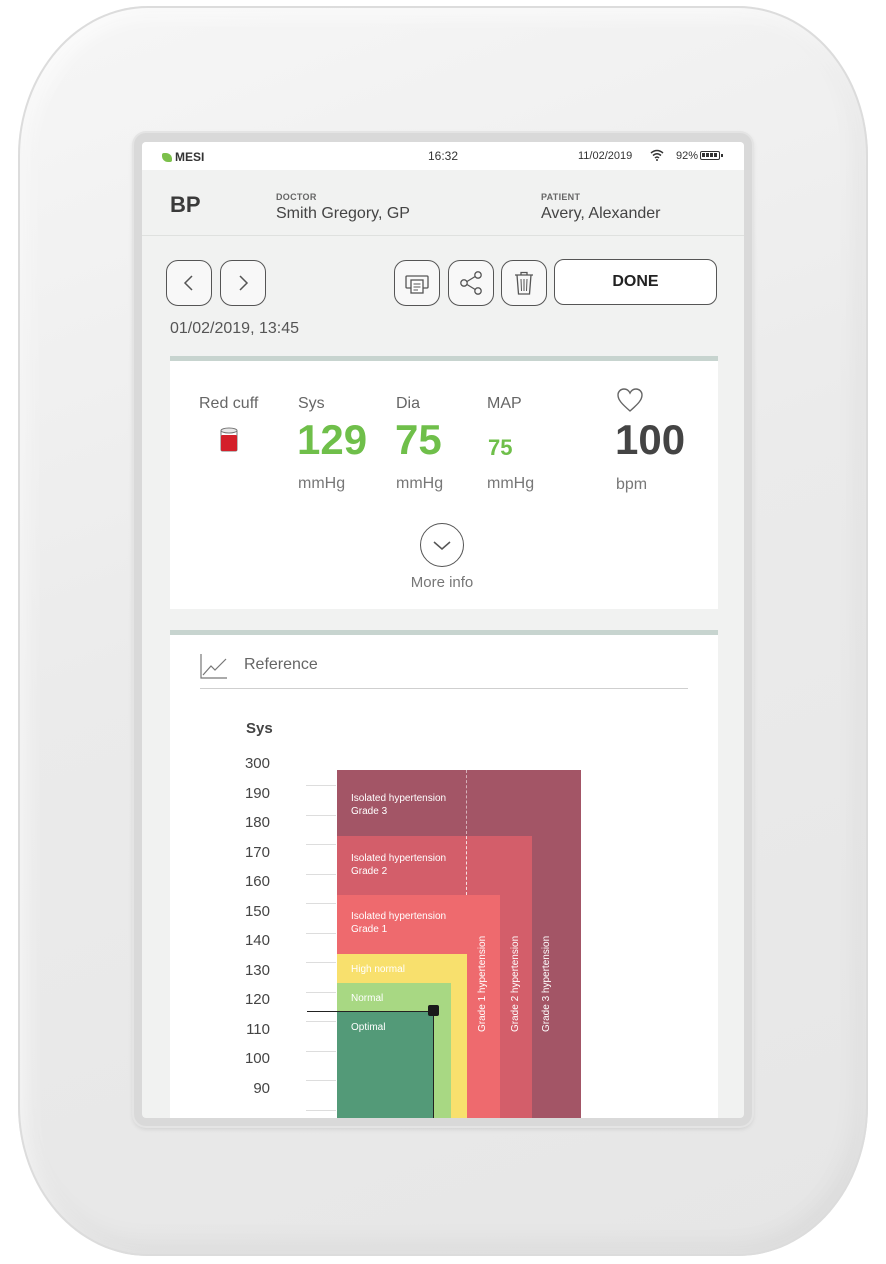 The width and height of the screenshot is (886, 1264). I want to click on patient-name: Avery, Alexander, so click(601, 213).